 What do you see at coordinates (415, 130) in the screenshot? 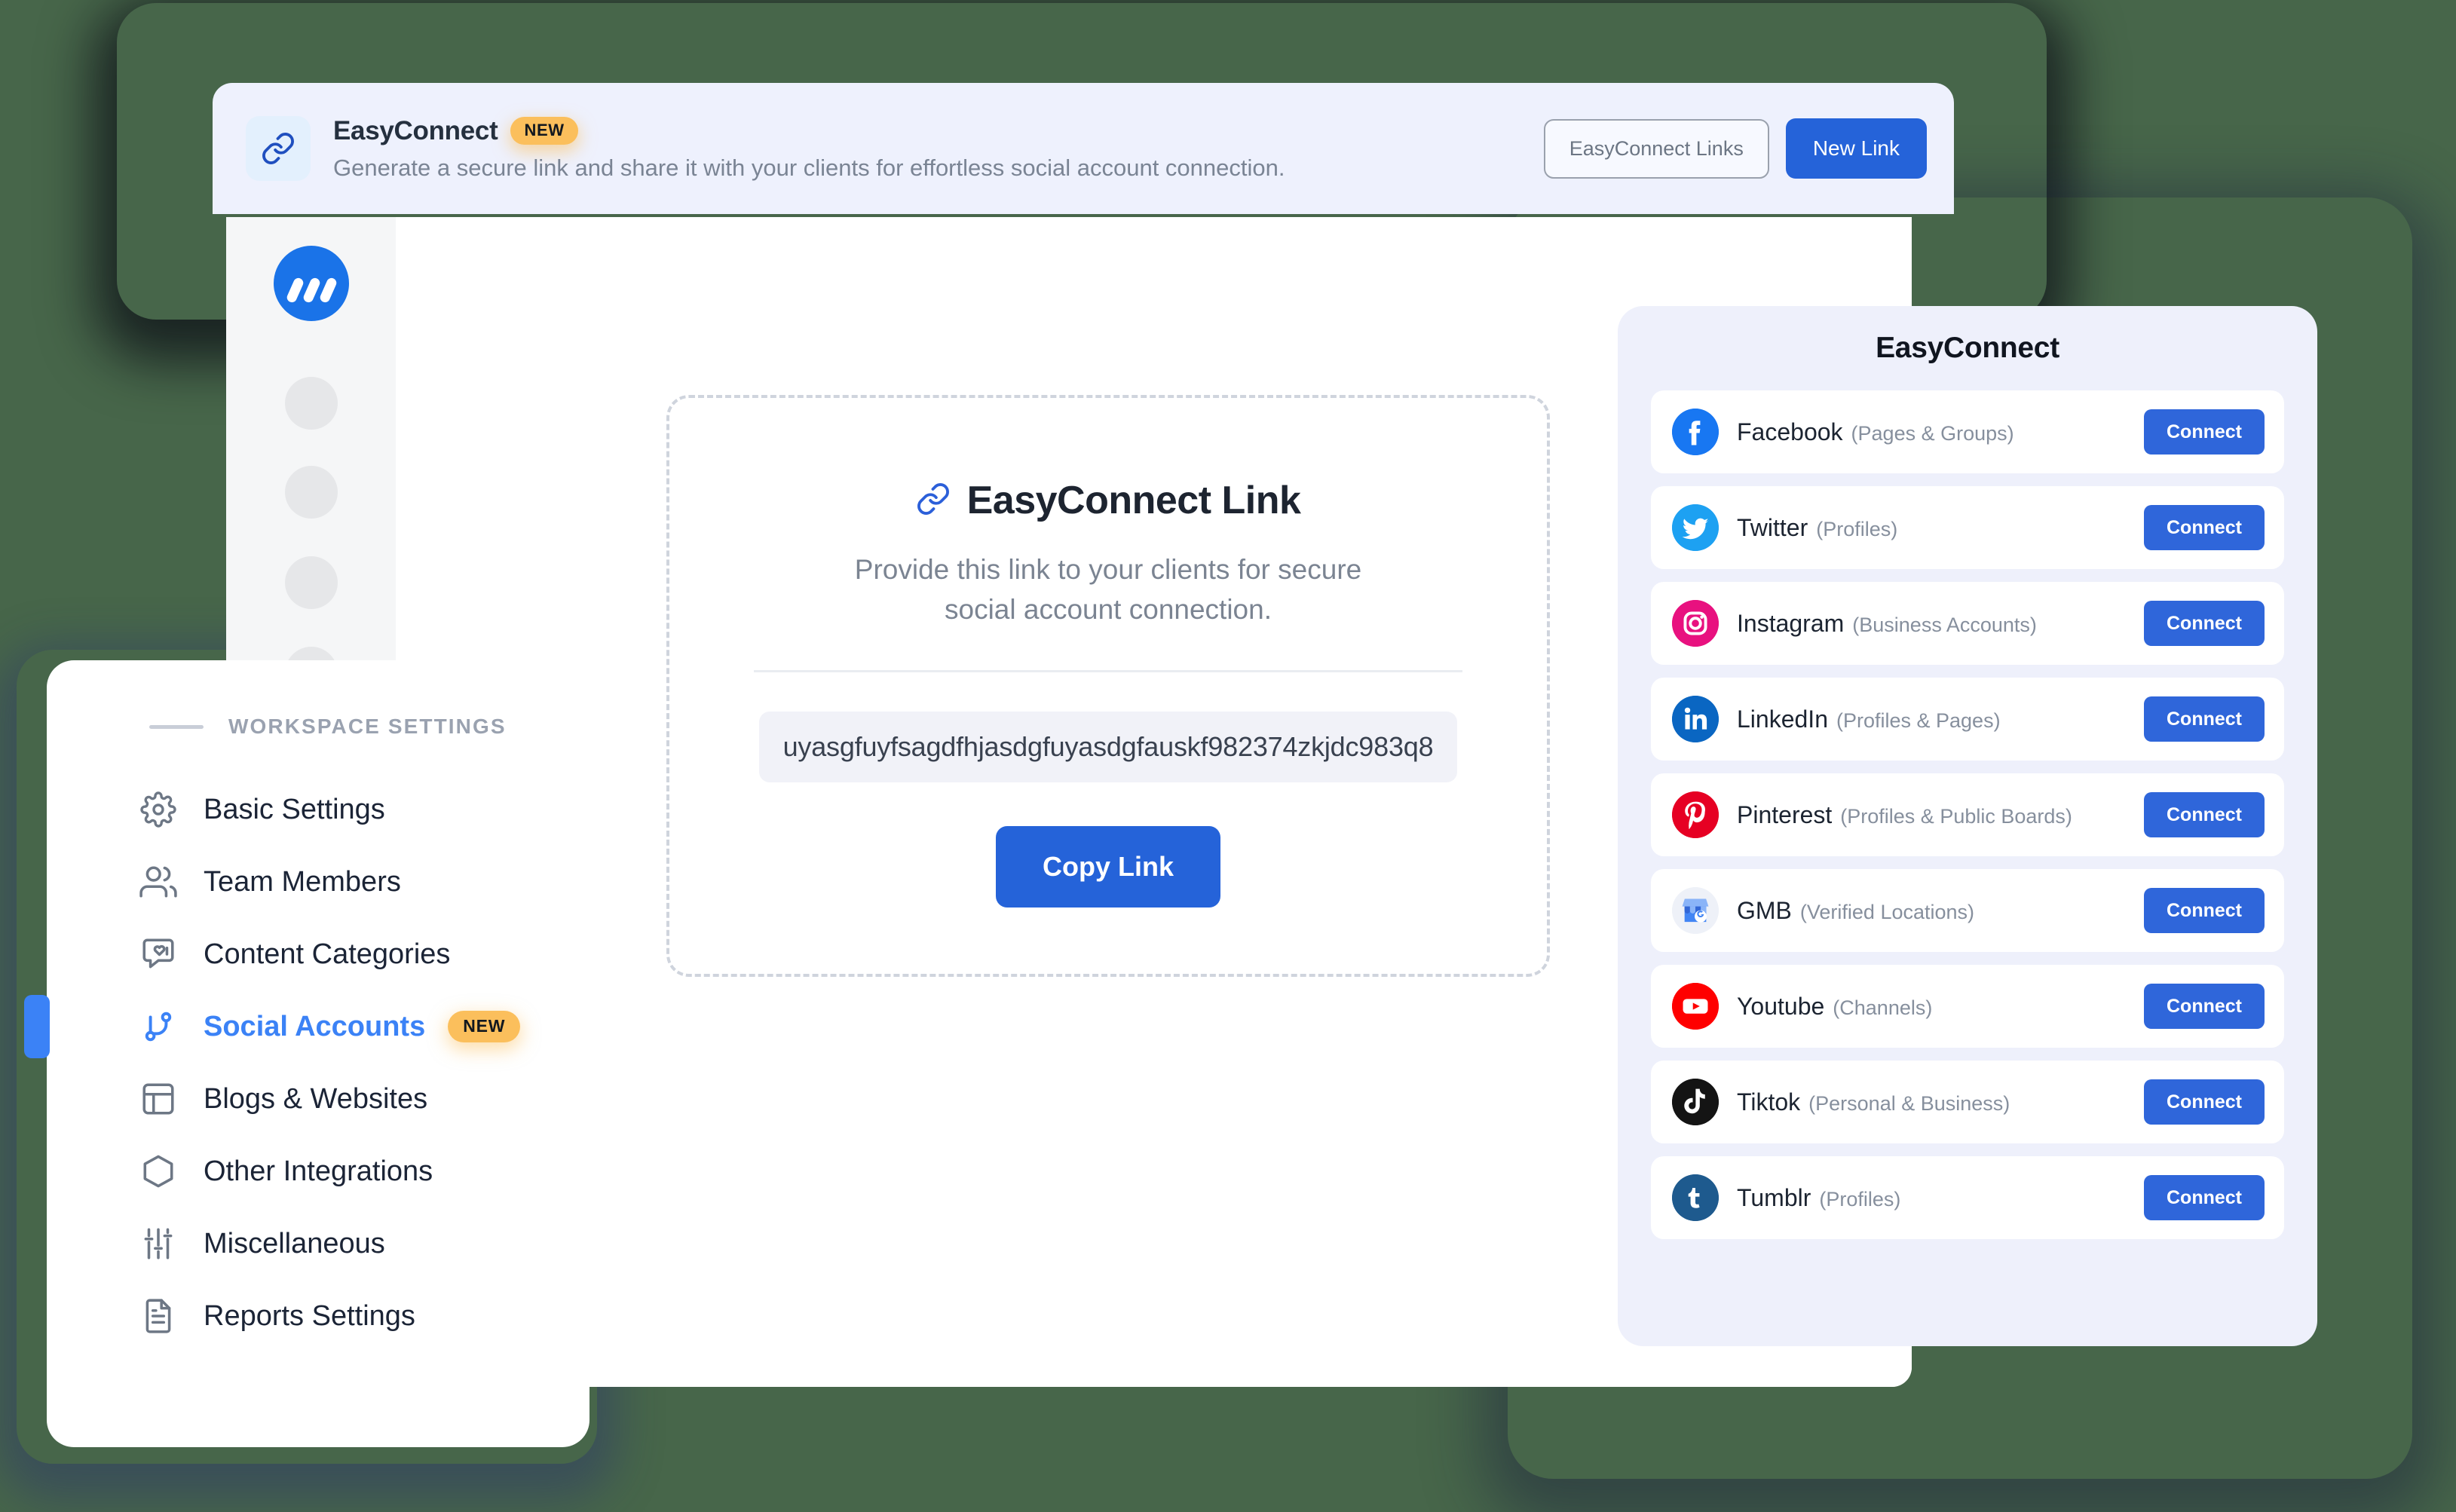
I see `banner-title: EasyConnect` at bounding box center [415, 130].